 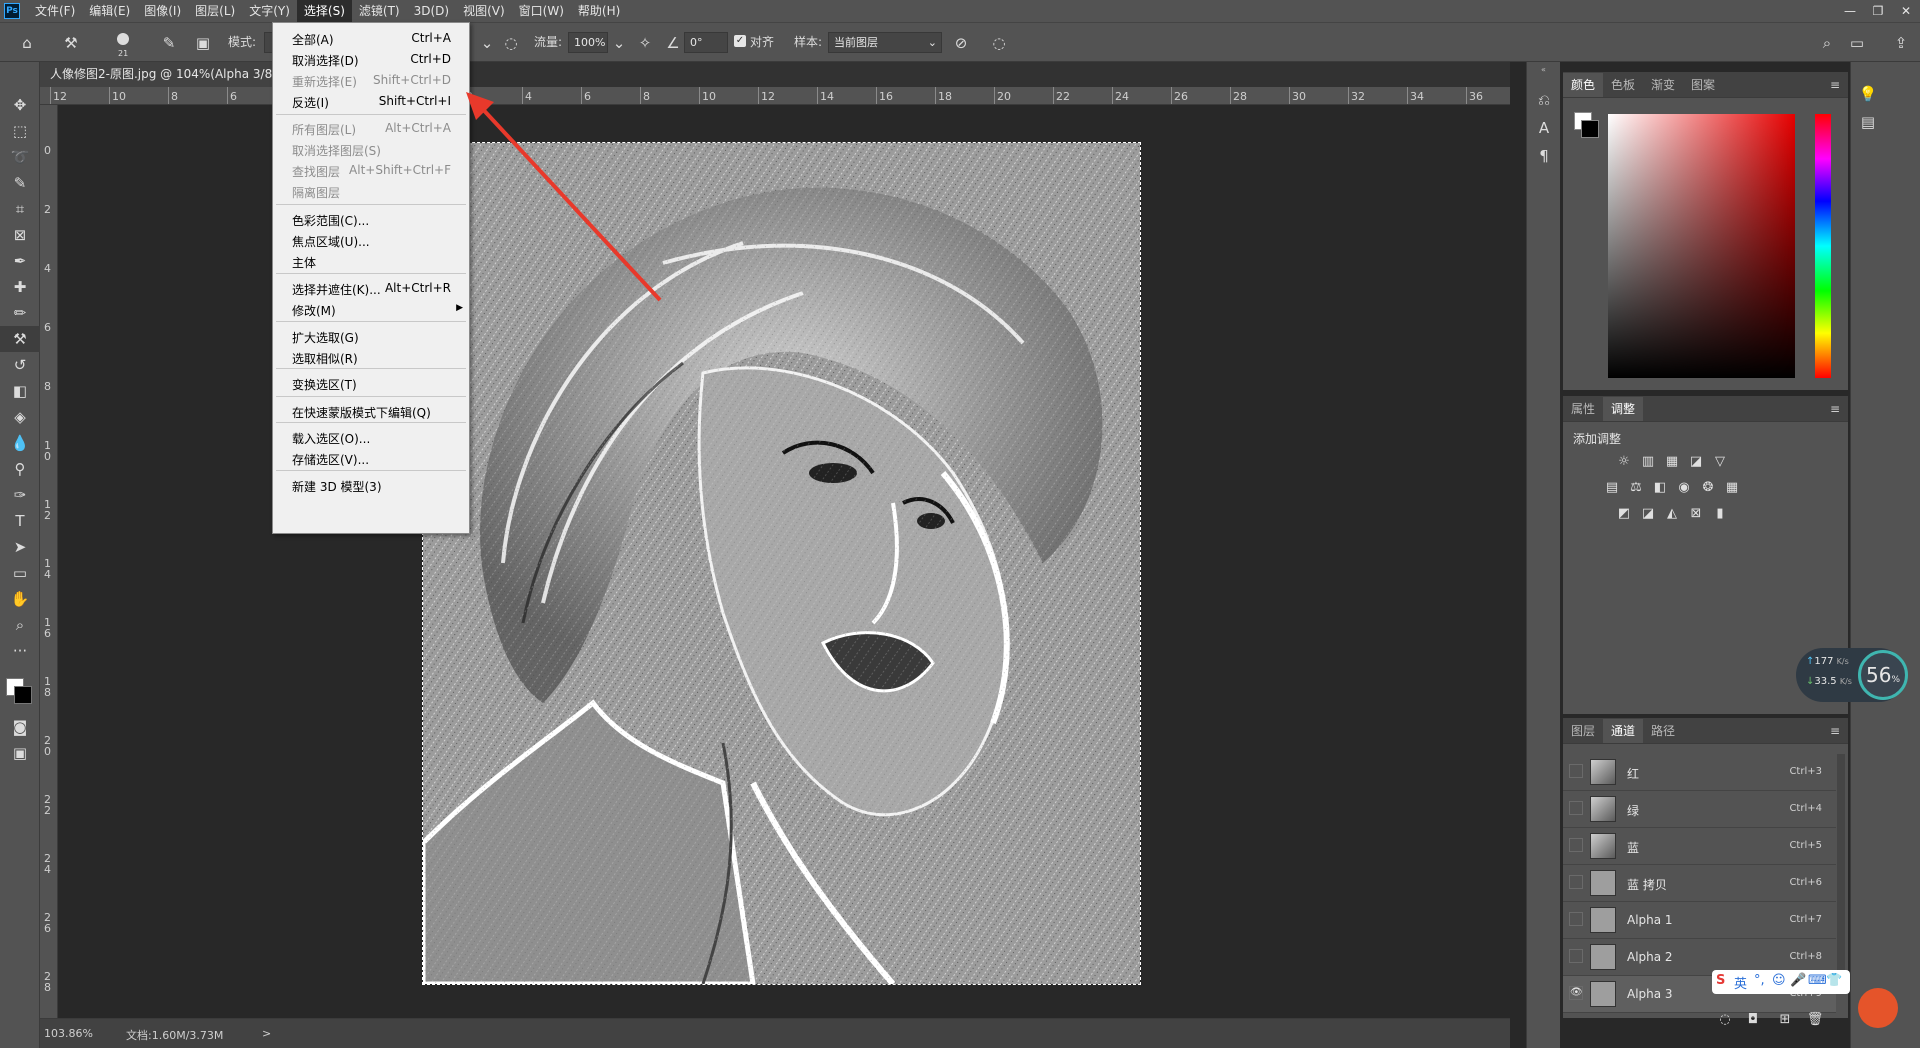 I want to click on home-icon: ⌂, so click(x=27, y=43).